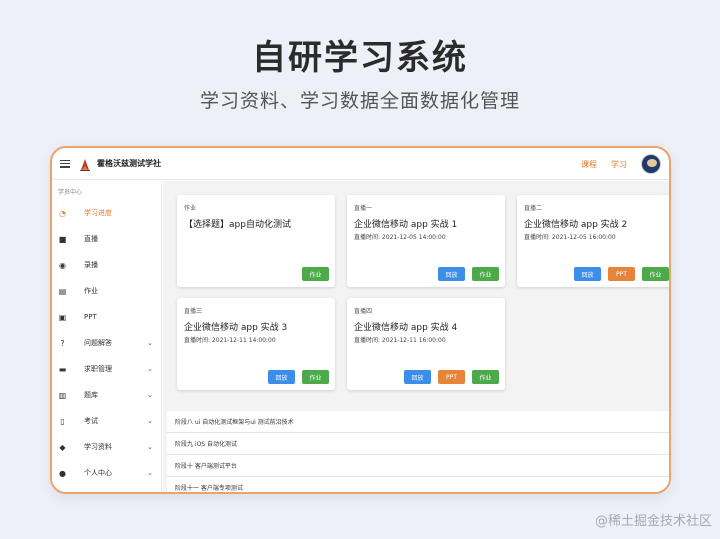  What do you see at coordinates (400, 237) in the screenshot?
I see `card-time: 直播时间: 2021-12-05 14:00:00` at bounding box center [400, 237].